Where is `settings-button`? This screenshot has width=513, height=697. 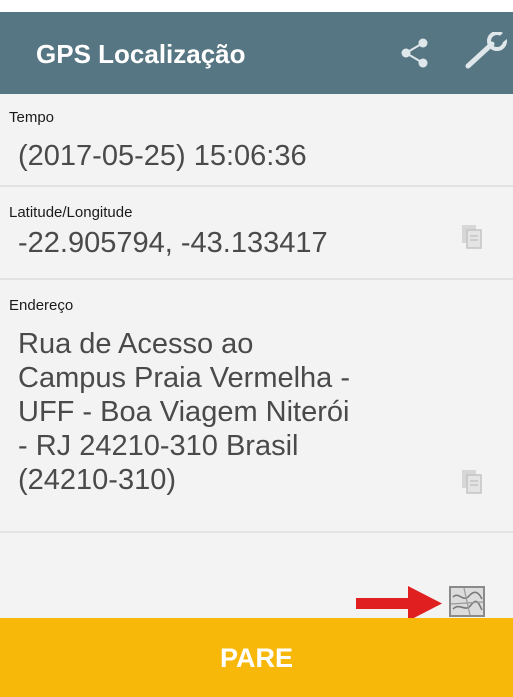 settings-button is located at coordinates (487, 52).